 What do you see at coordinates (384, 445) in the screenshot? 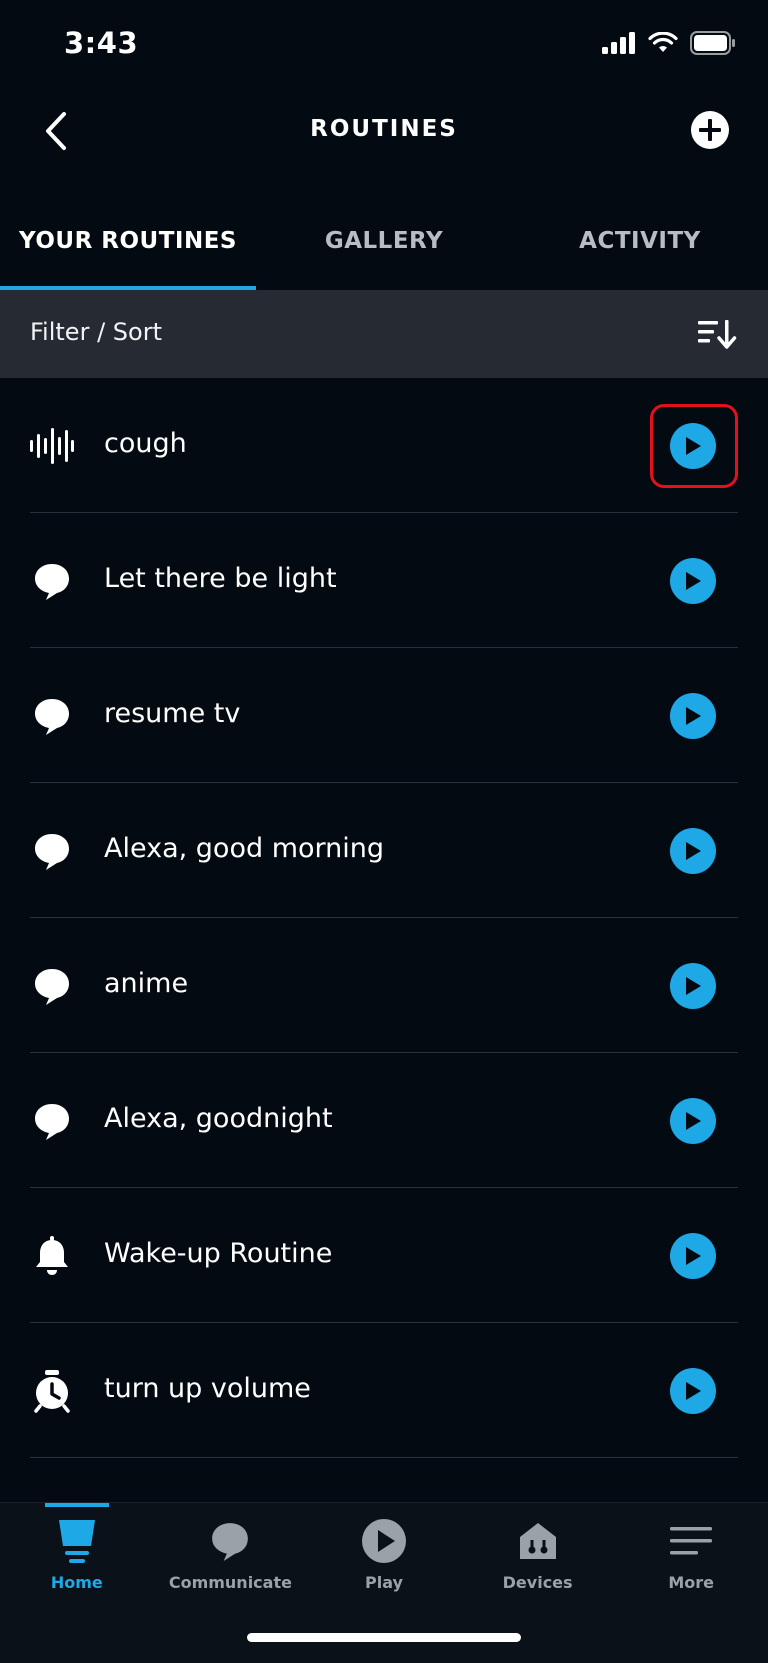
I see `routine-item-cough: cough` at bounding box center [384, 445].